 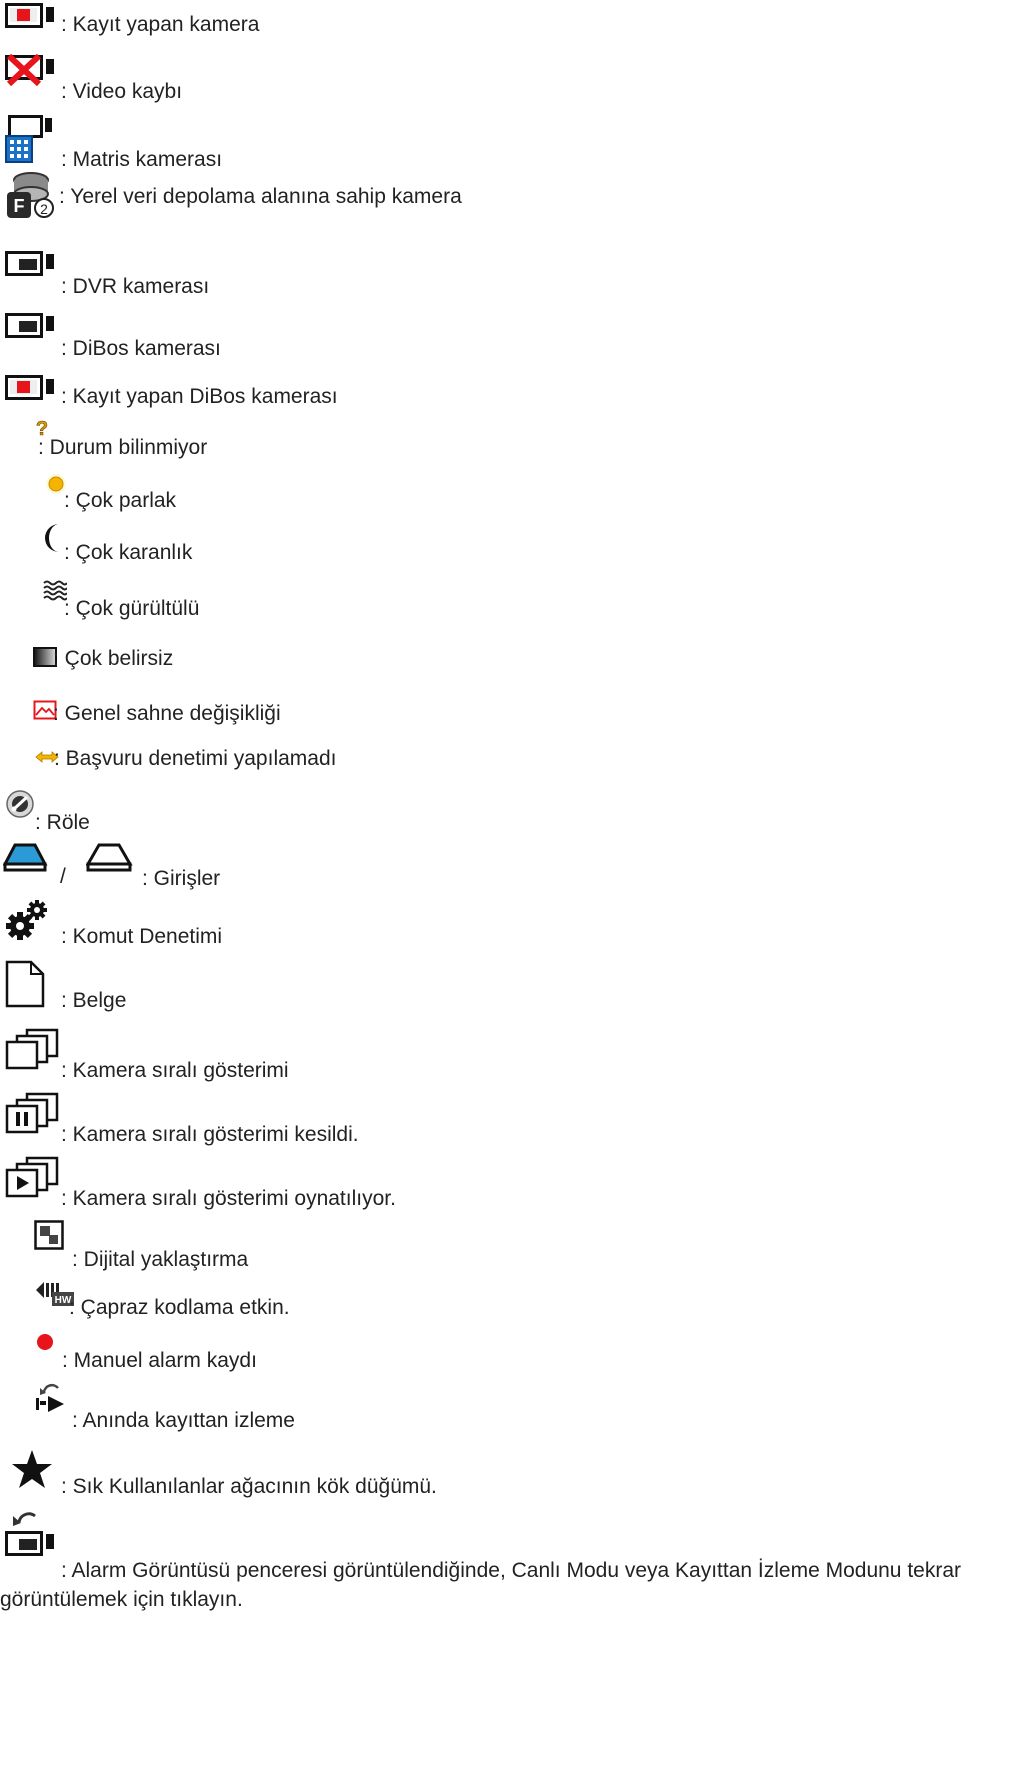 What do you see at coordinates (110, 857) in the screenshot?
I see `input-inactive-icon` at bounding box center [110, 857].